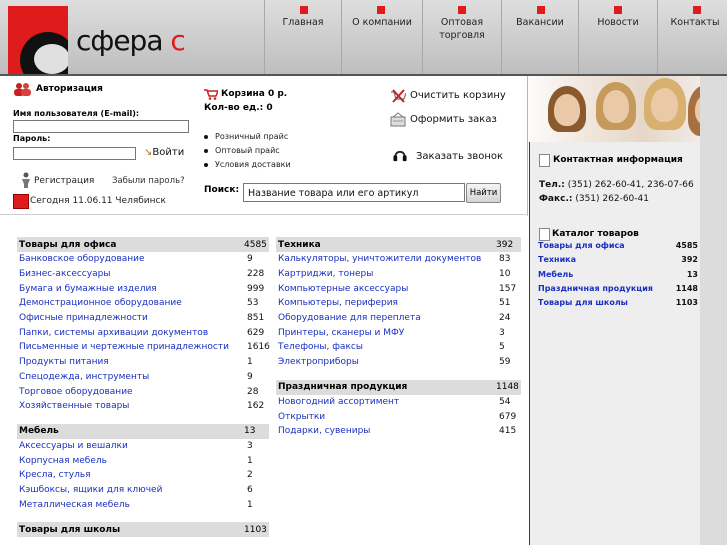  I want to click on category-link: Телефоны, факсы, so click(387, 347).